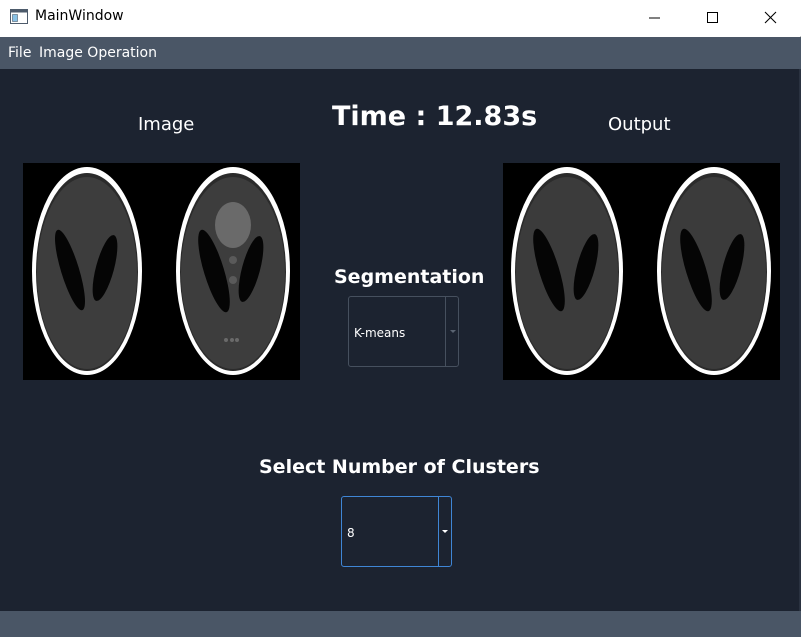 This screenshot has height=637, width=802. Describe the element at coordinates (400, 624) in the screenshot. I see `status-bar` at that location.